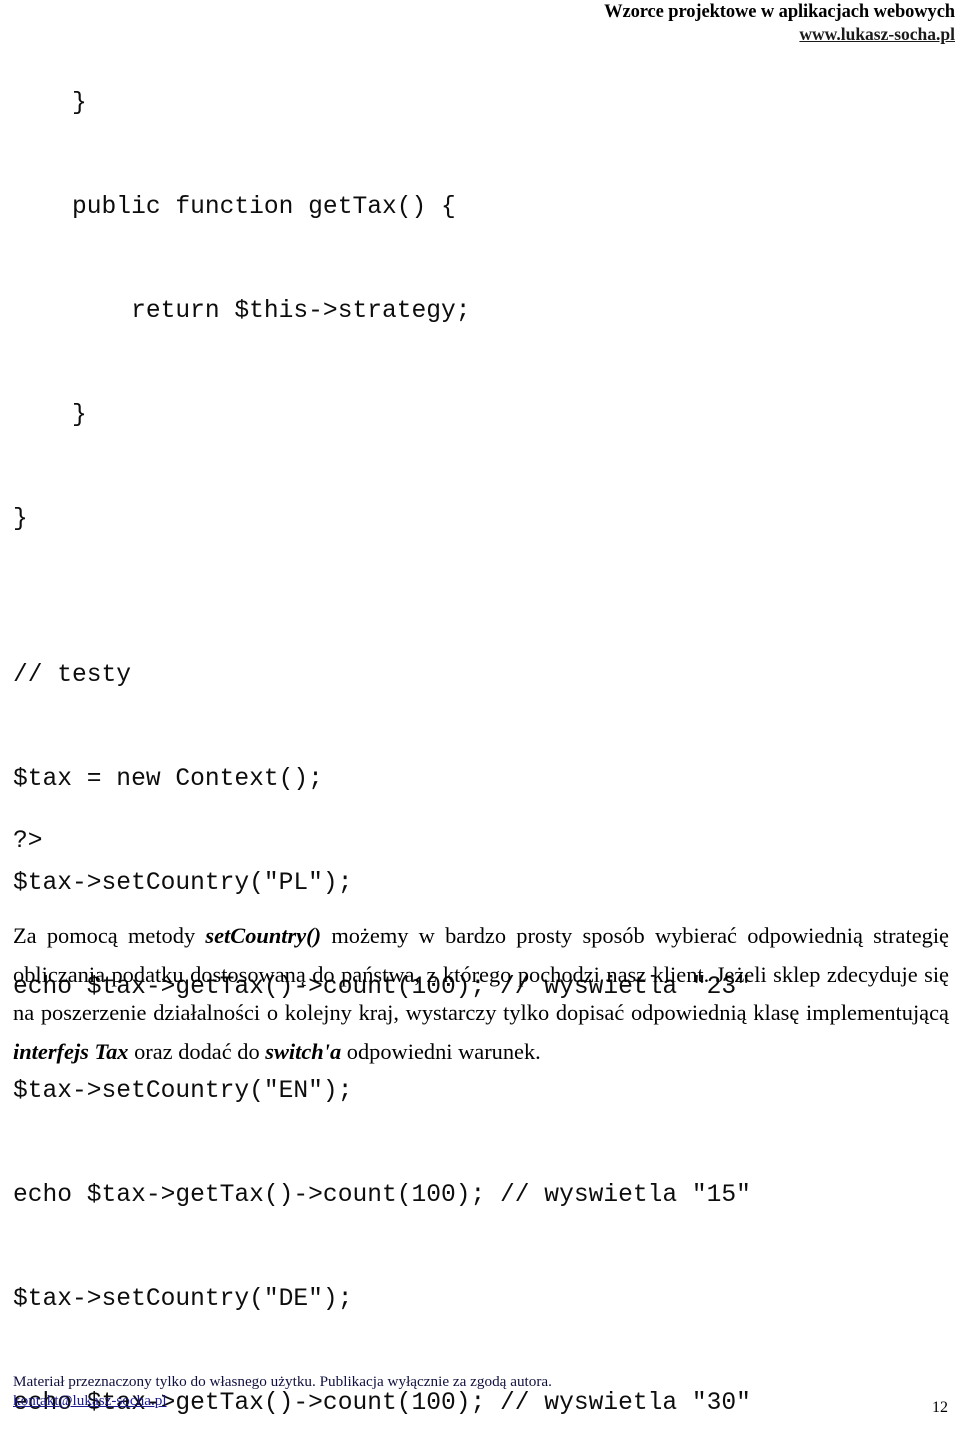 Image resolution: width=960 pixels, height=1434 pixels. I want to click on php-closing-tag: ?>, so click(28, 841).